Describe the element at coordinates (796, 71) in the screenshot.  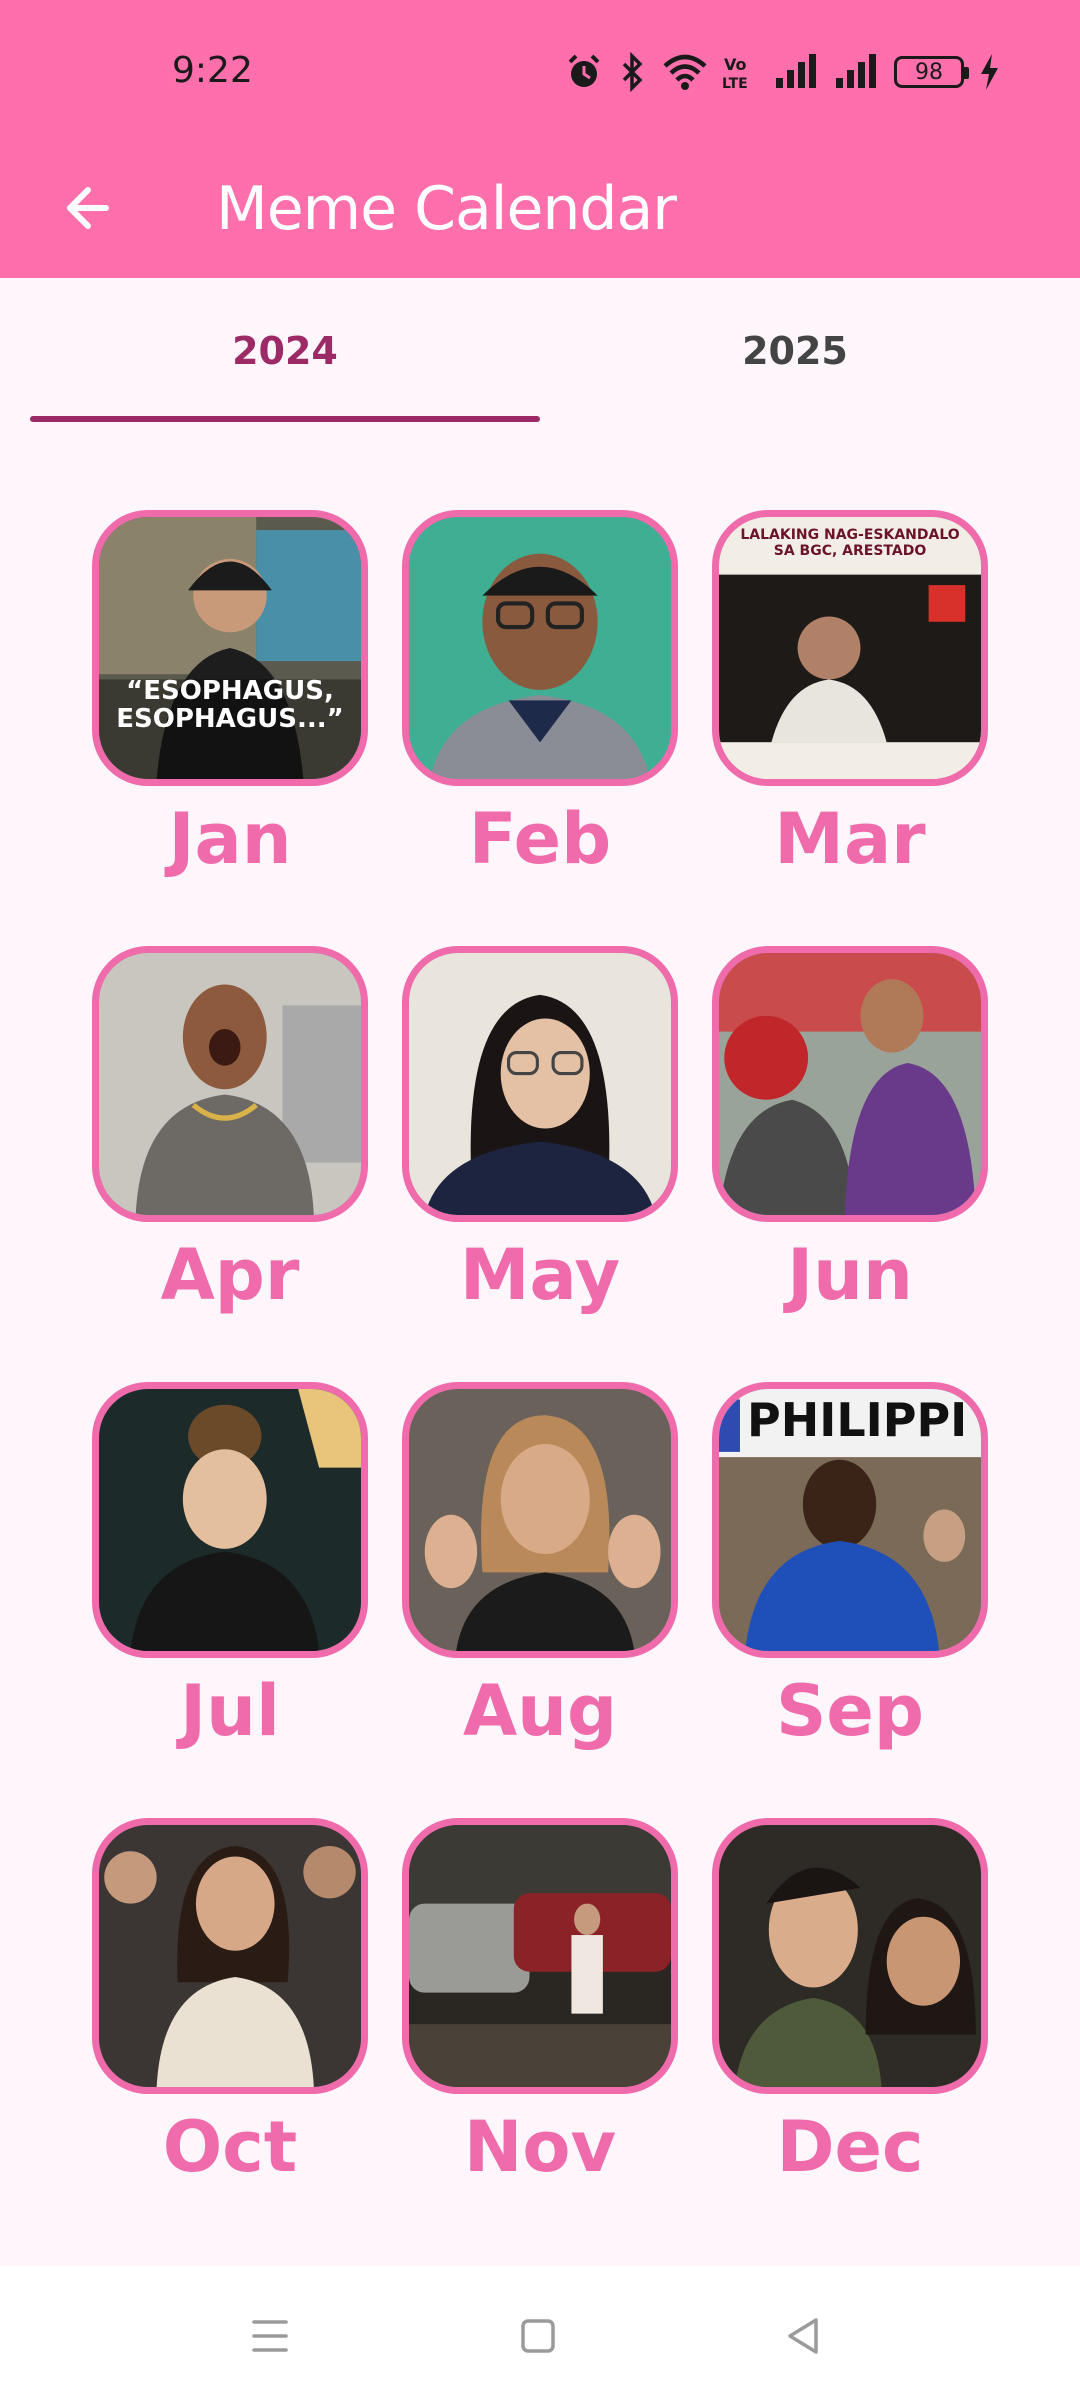
I see `signal-1-icon` at that location.